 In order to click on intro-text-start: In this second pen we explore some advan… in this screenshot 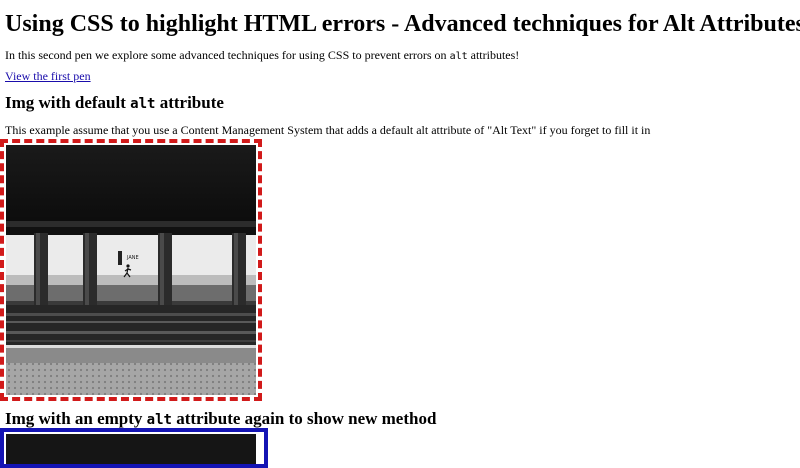, I will do `click(227, 55)`.